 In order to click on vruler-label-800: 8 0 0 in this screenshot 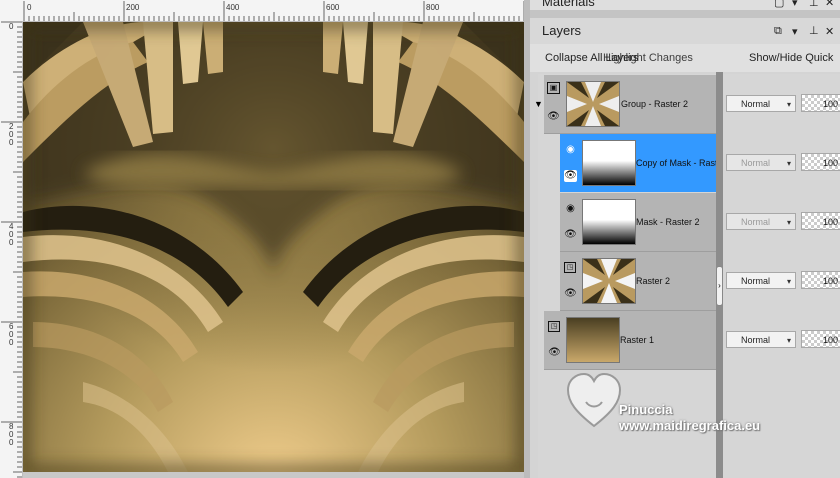, I will do `click(11, 434)`.